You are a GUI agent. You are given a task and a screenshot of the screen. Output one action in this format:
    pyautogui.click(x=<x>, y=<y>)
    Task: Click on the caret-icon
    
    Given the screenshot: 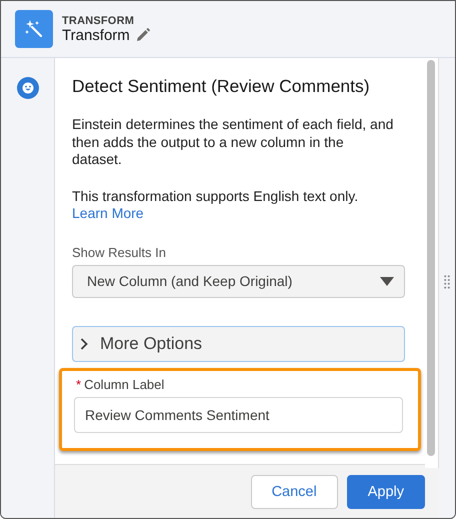 What is the action you would take?
    pyautogui.click(x=387, y=281)
    